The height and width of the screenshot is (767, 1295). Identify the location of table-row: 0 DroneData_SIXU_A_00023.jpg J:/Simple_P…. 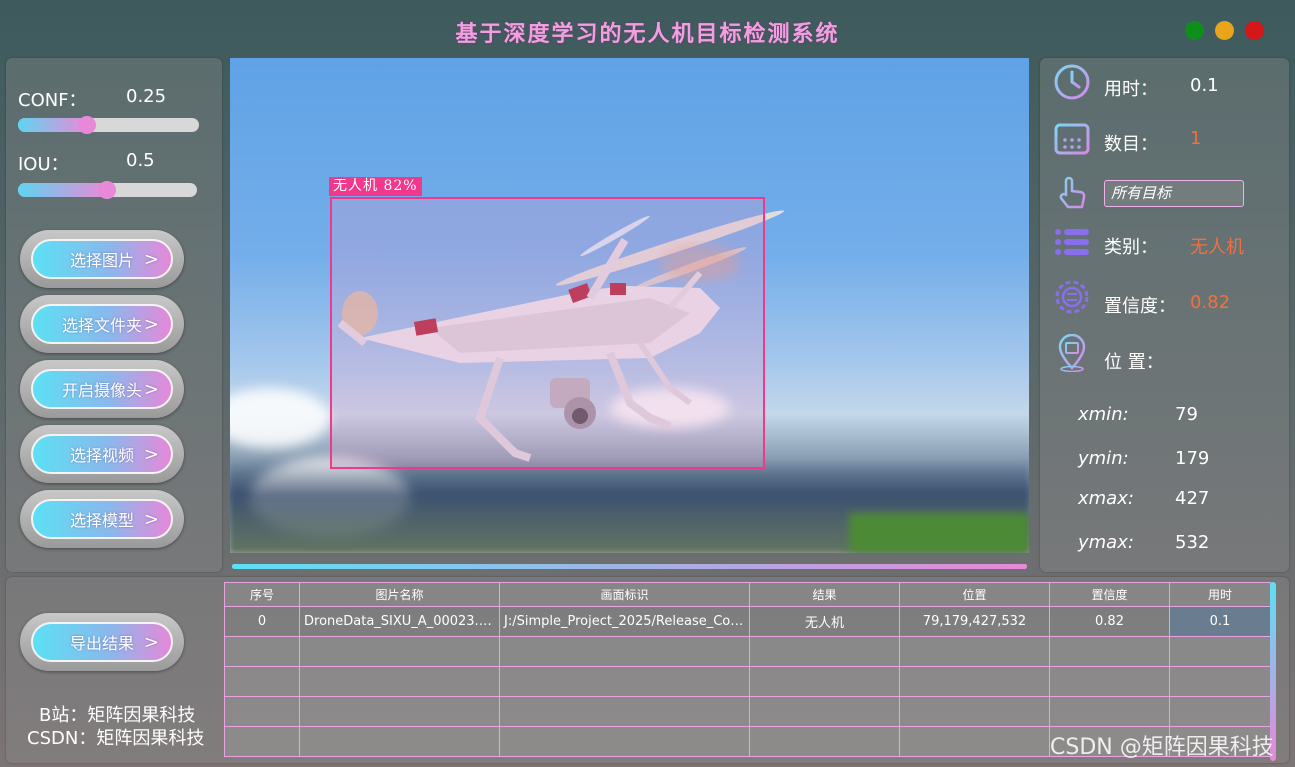
(747, 621).